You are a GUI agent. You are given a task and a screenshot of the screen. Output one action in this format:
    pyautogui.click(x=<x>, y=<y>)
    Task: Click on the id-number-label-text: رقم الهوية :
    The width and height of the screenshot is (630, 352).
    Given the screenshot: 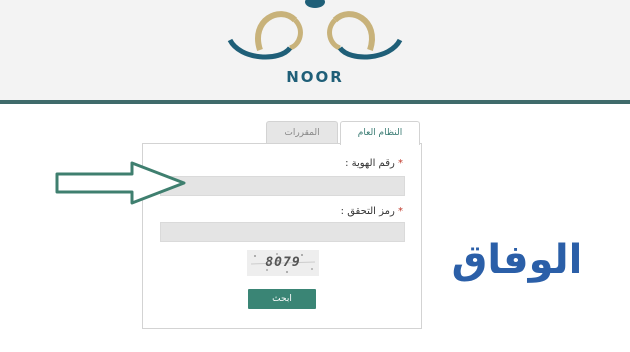 What is the action you would take?
    pyautogui.click(x=370, y=163)
    